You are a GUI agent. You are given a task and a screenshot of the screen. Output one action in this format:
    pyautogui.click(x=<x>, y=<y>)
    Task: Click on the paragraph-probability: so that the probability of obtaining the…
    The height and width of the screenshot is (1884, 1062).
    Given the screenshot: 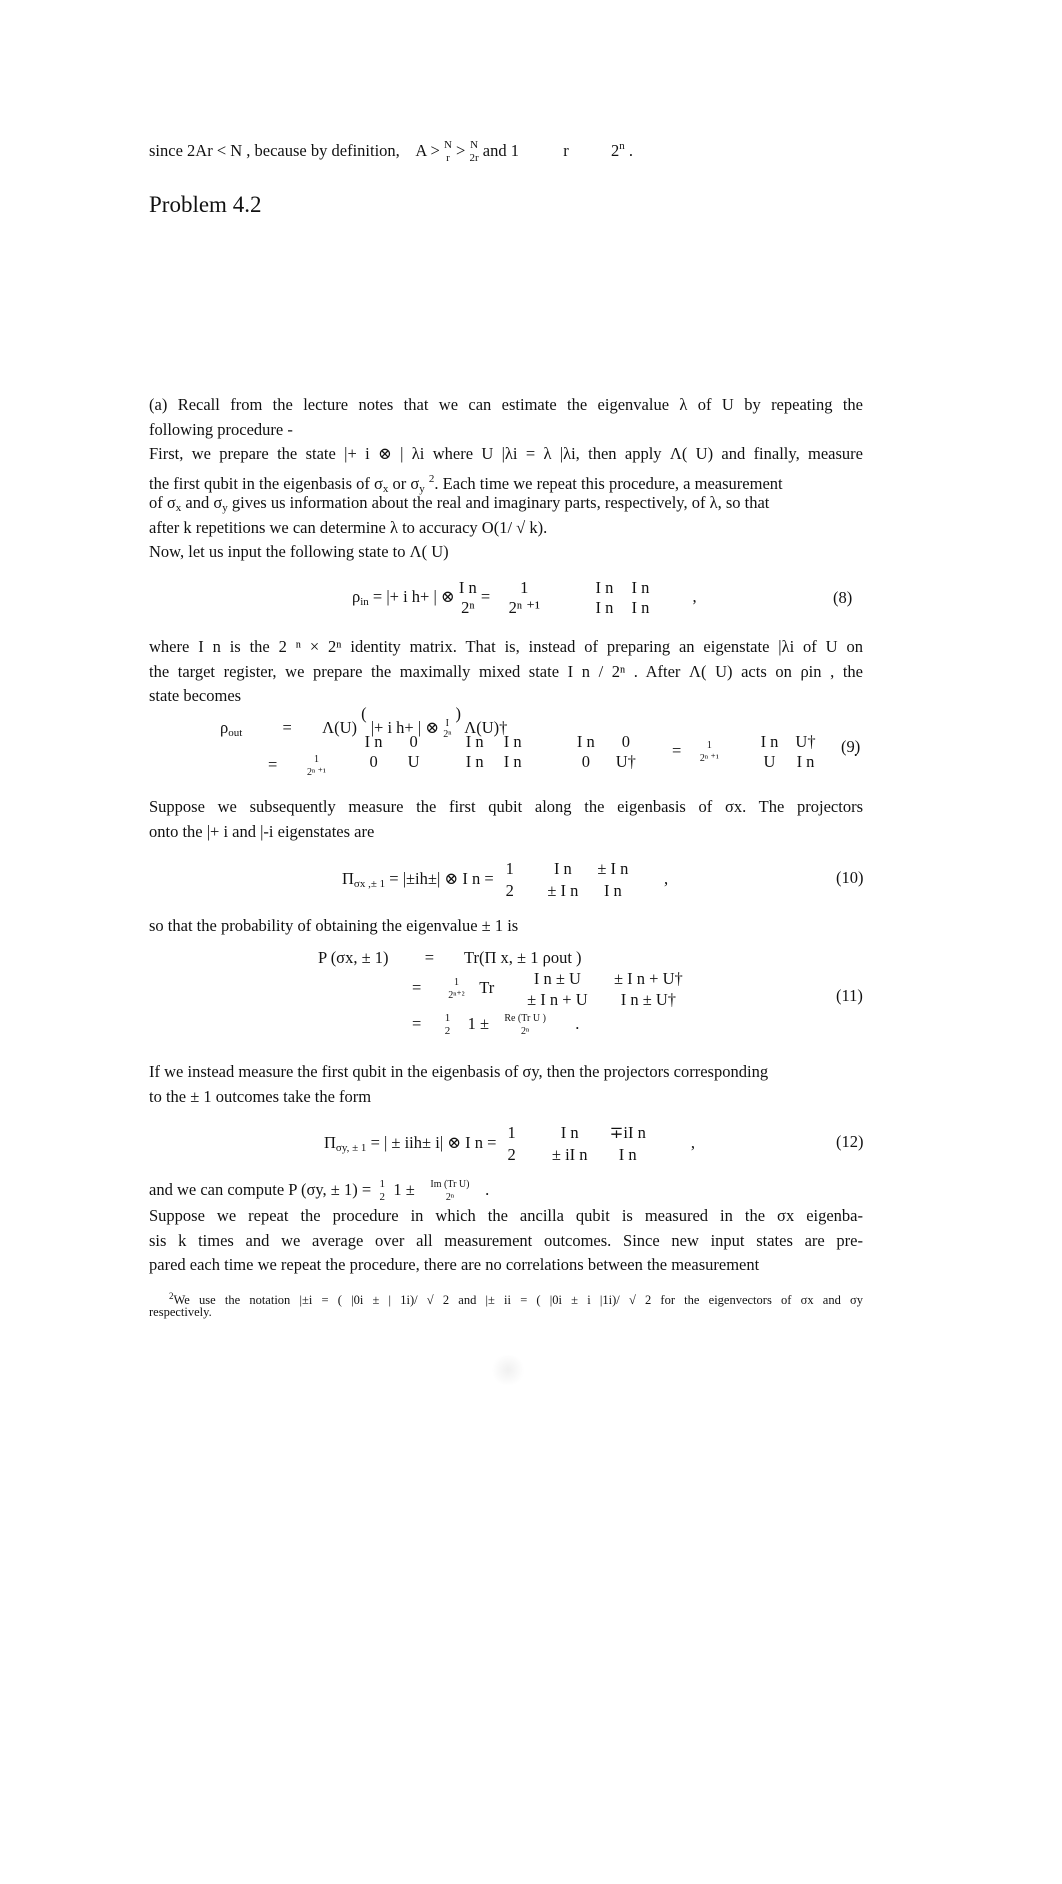 What is the action you would take?
    pyautogui.click(x=506, y=926)
    